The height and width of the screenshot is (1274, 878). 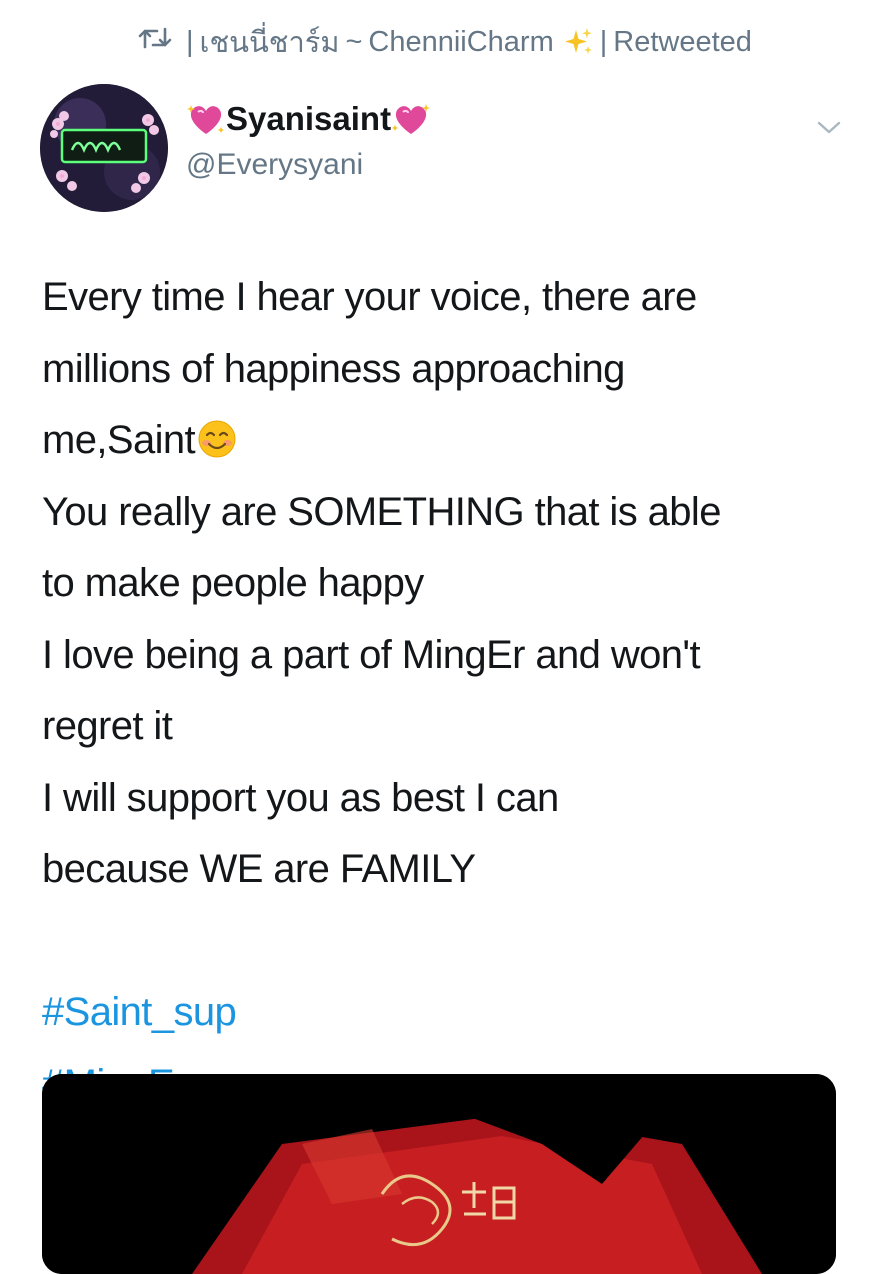 What do you see at coordinates (107, 726) in the screenshot?
I see `tweet-line: regret it` at bounding box center [107, 726].